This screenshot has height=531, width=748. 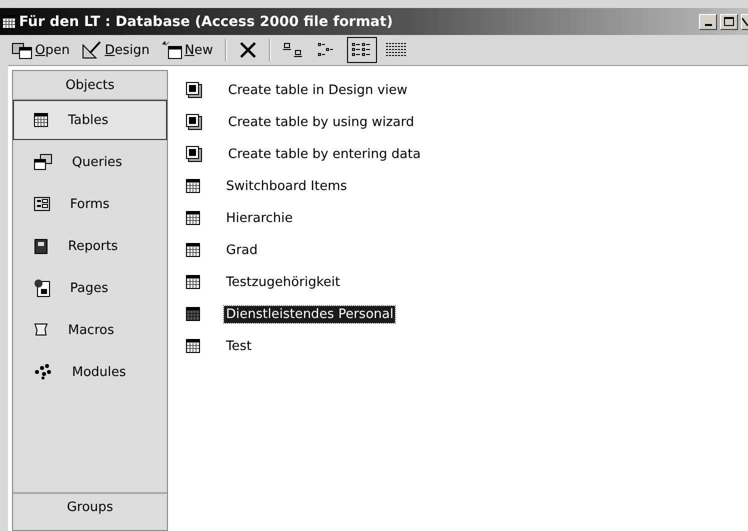 I want to click on open-button: Open, so click(x=41, y=50).